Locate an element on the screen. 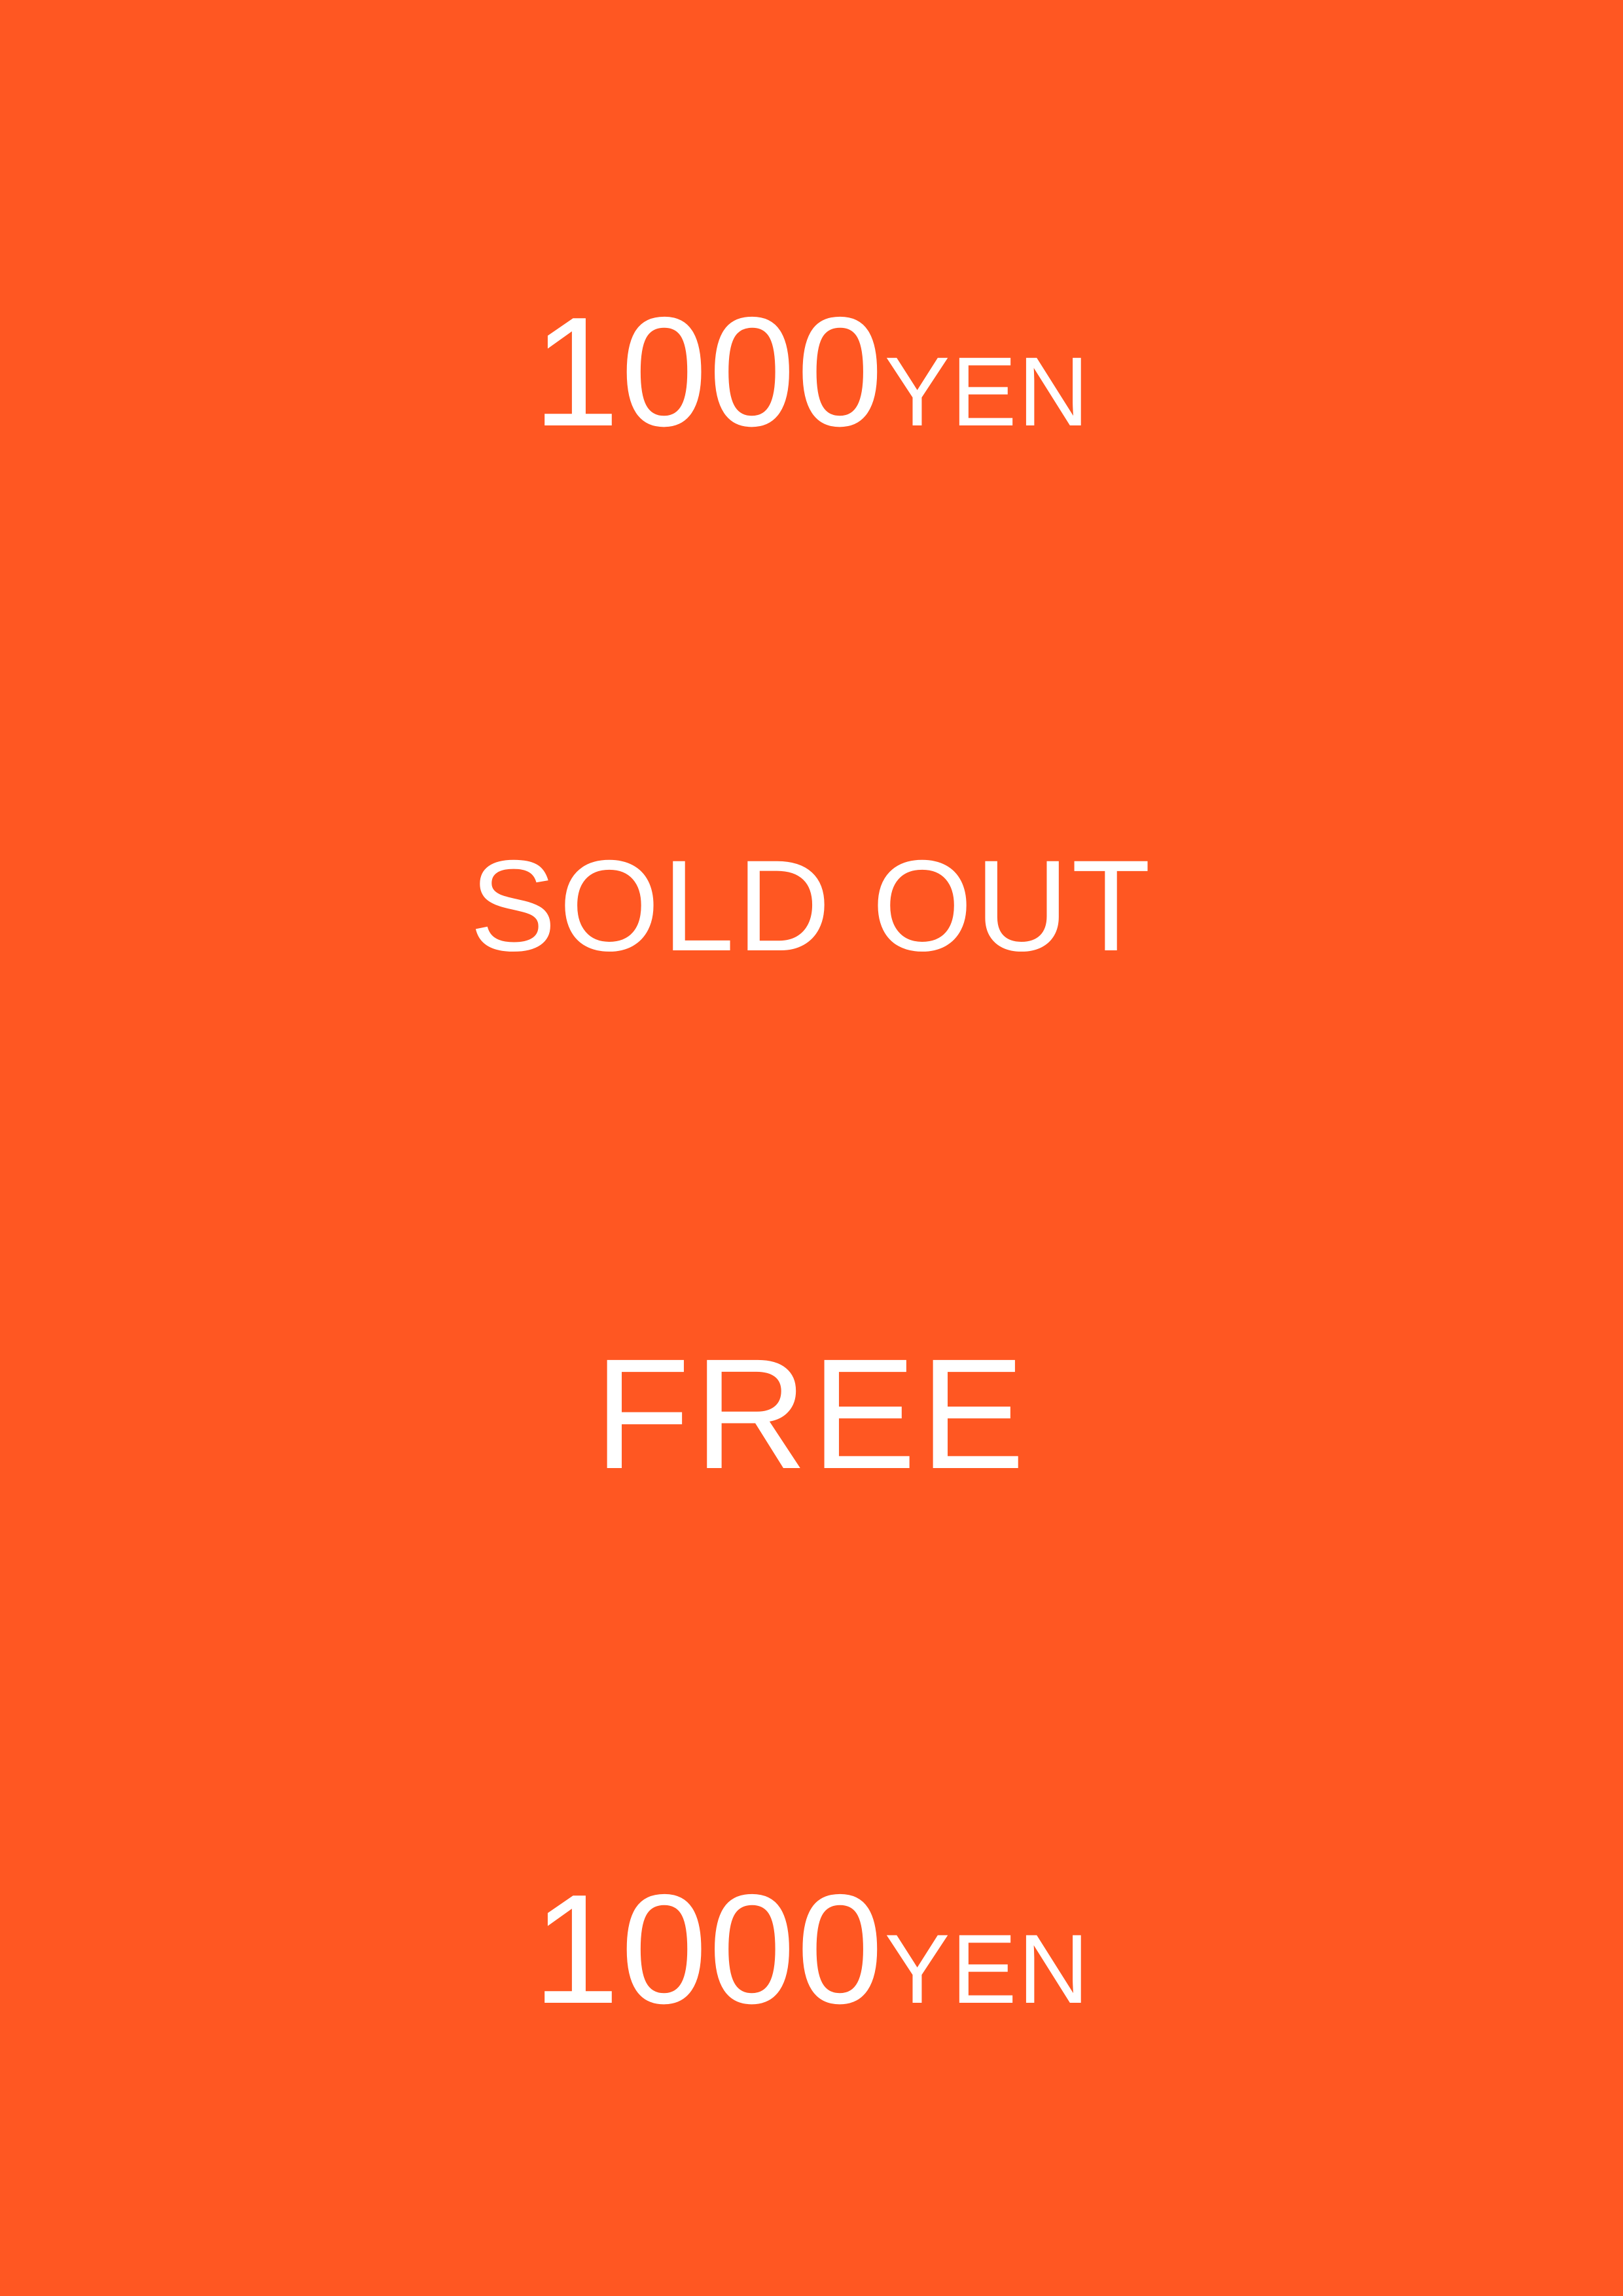  sold-out-text: SOLD OUT is located at coordinates (811, 906).